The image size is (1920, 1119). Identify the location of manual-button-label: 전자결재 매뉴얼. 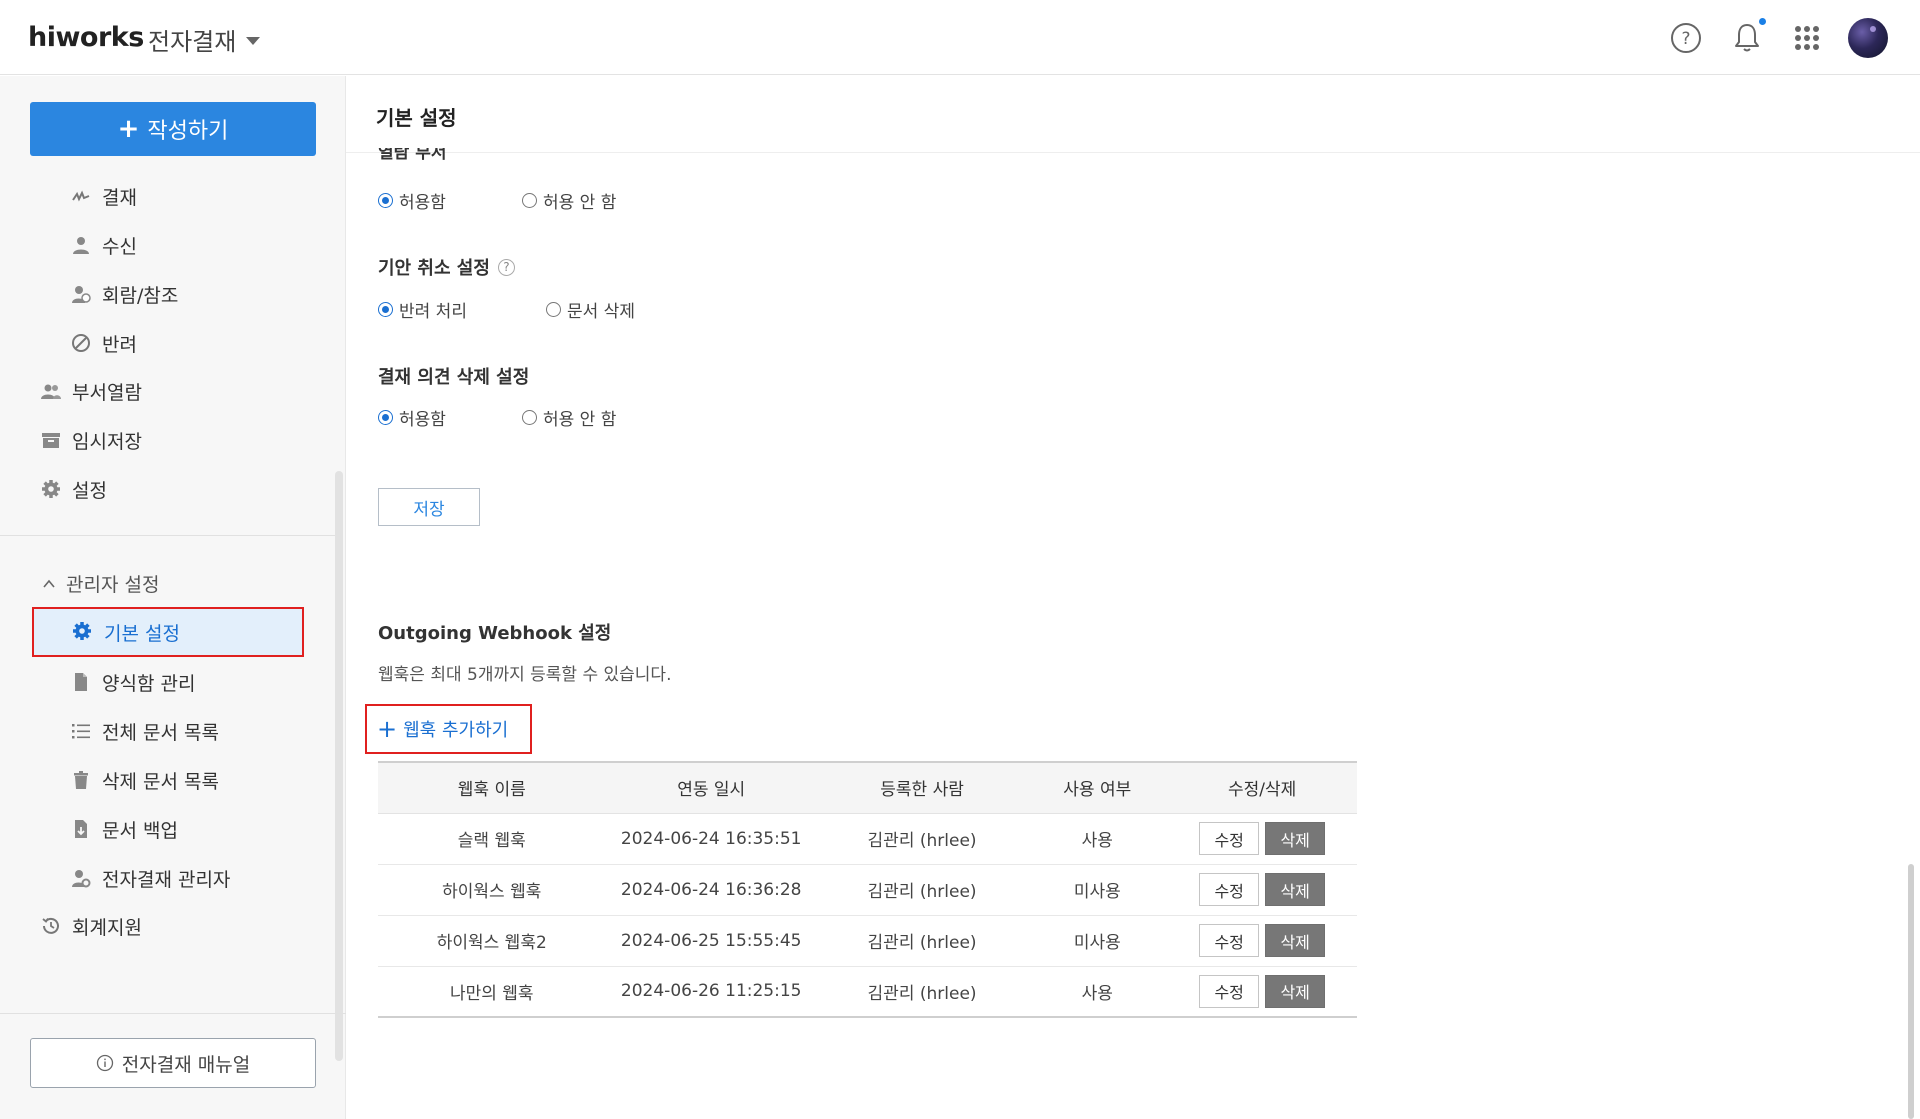
(186, 1064).